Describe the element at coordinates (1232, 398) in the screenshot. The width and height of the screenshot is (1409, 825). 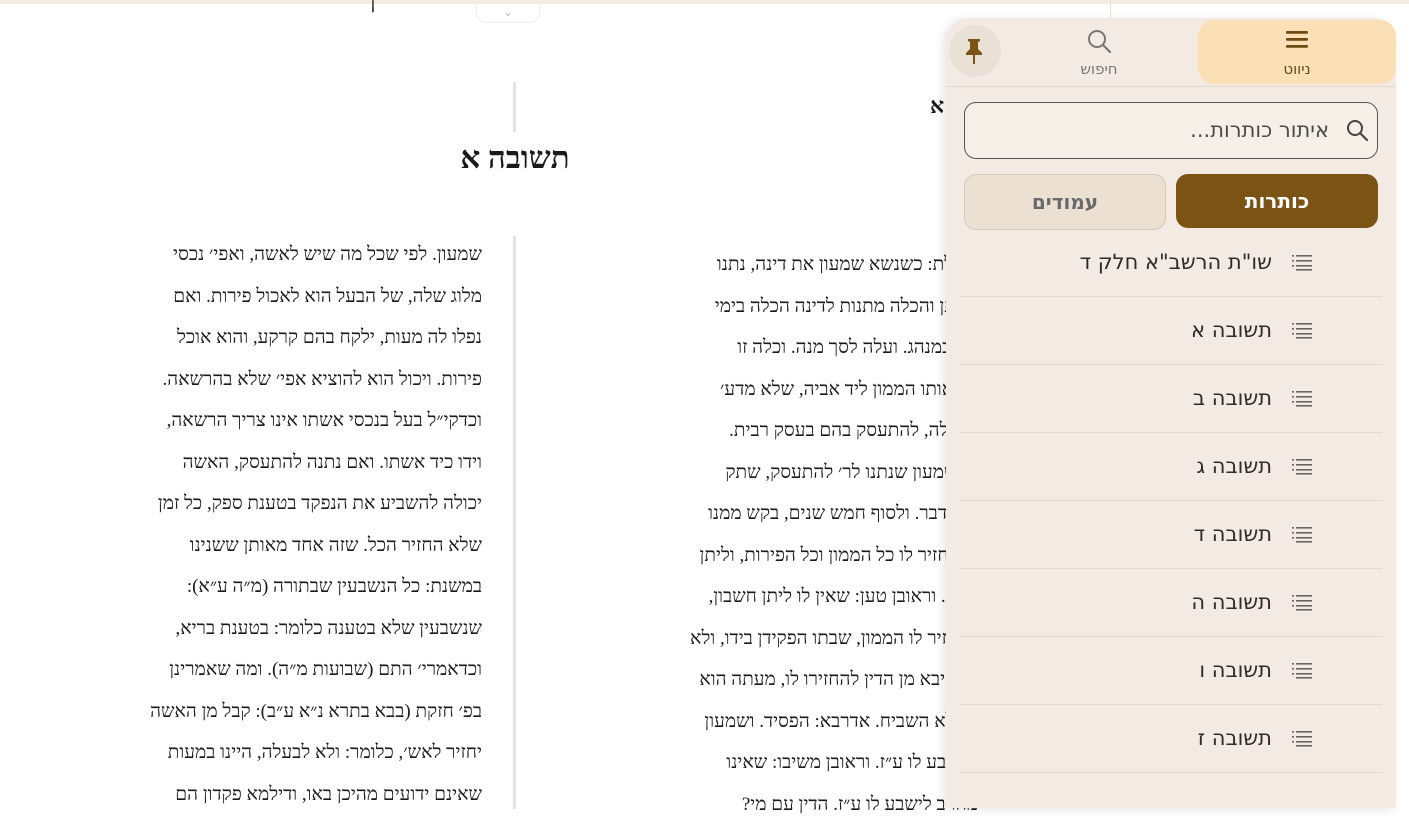
I see `toc-item-label: תשובה ב` at that location.